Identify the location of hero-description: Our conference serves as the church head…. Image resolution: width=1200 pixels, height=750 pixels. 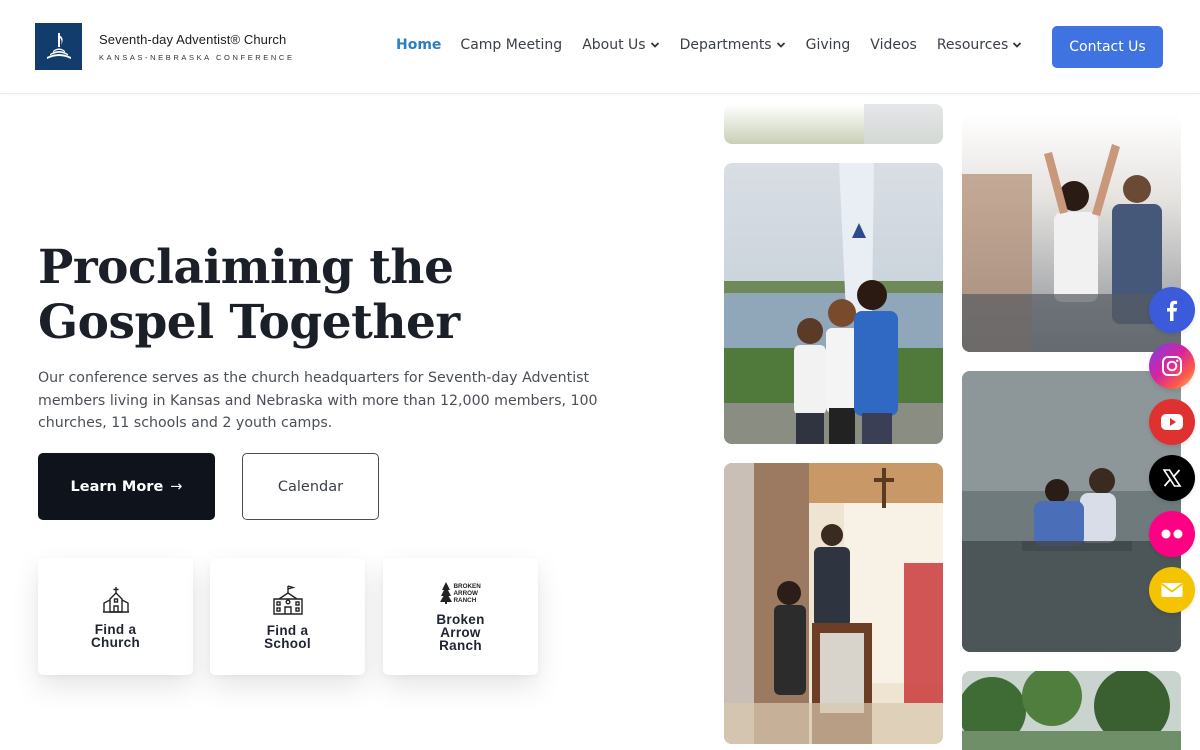
(318, 400).